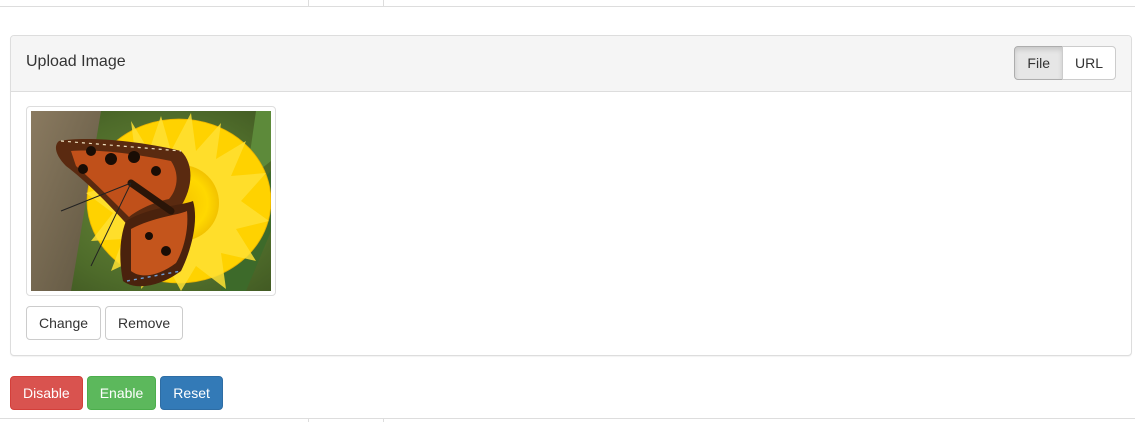 This screenshot has height=422, width=1135. I want to click on file-actions: Change Remove, so click(105, 323).